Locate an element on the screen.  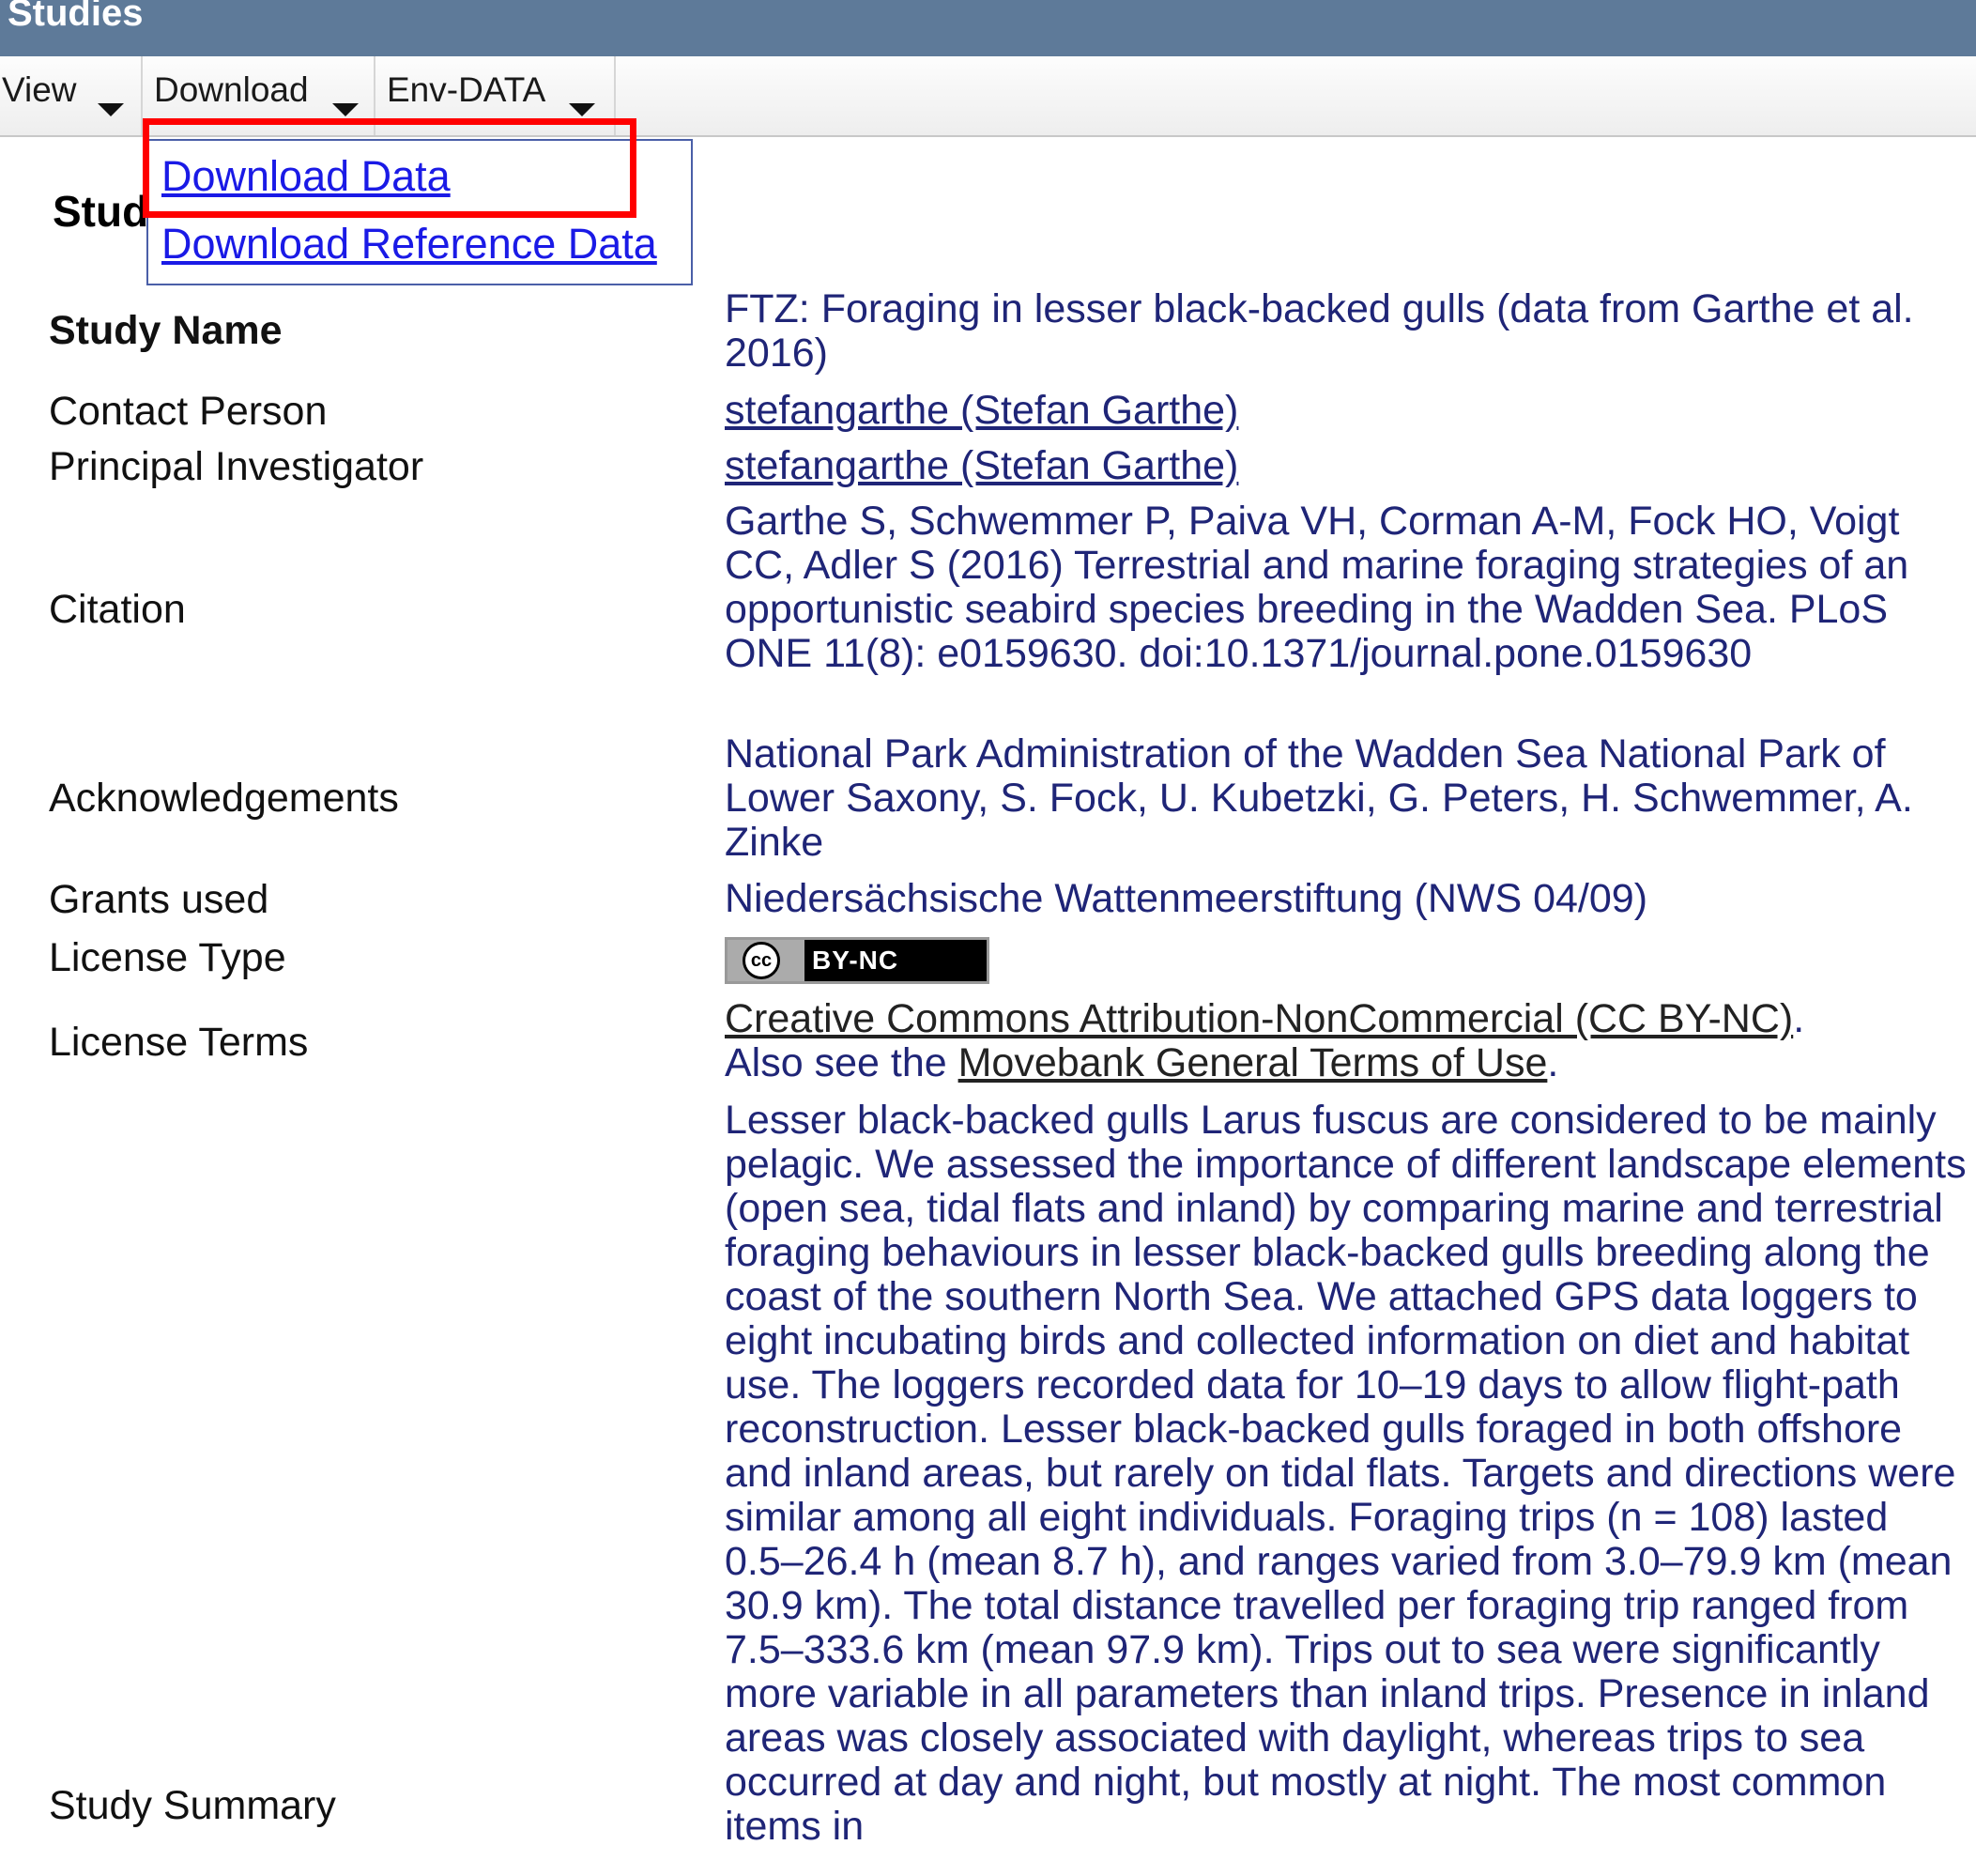
cc-icon-background: cc is located at coordinates (766, 960).